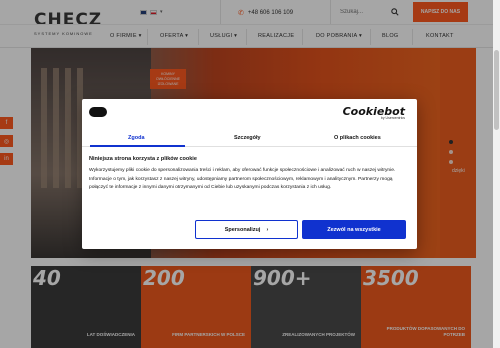 The height and width of the screenshot is (348, 500). What do you see at coordinates (267, 229) in the screenshot?
I see `chevron-right-icon: ›` at bounding box center [267, 229].